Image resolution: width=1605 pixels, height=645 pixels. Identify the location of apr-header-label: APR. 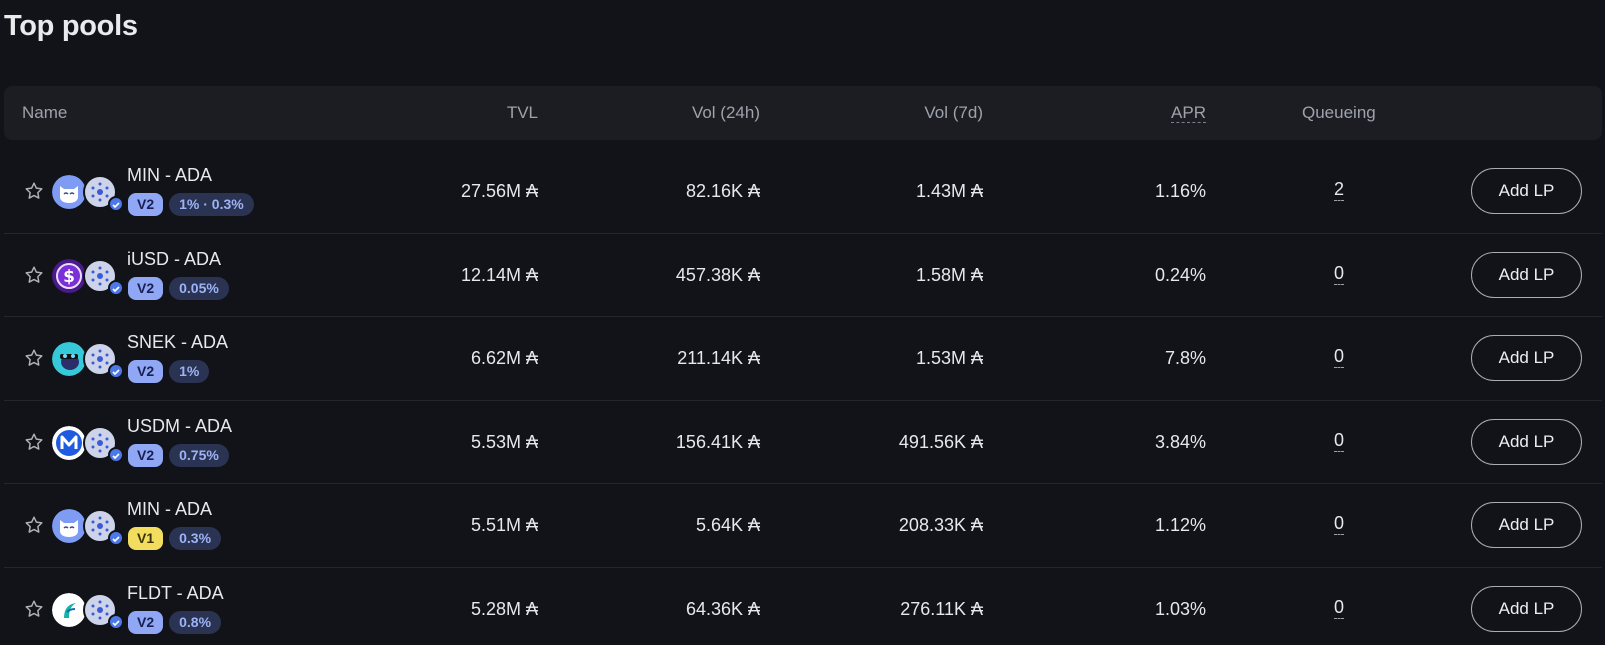
(1188, 113).